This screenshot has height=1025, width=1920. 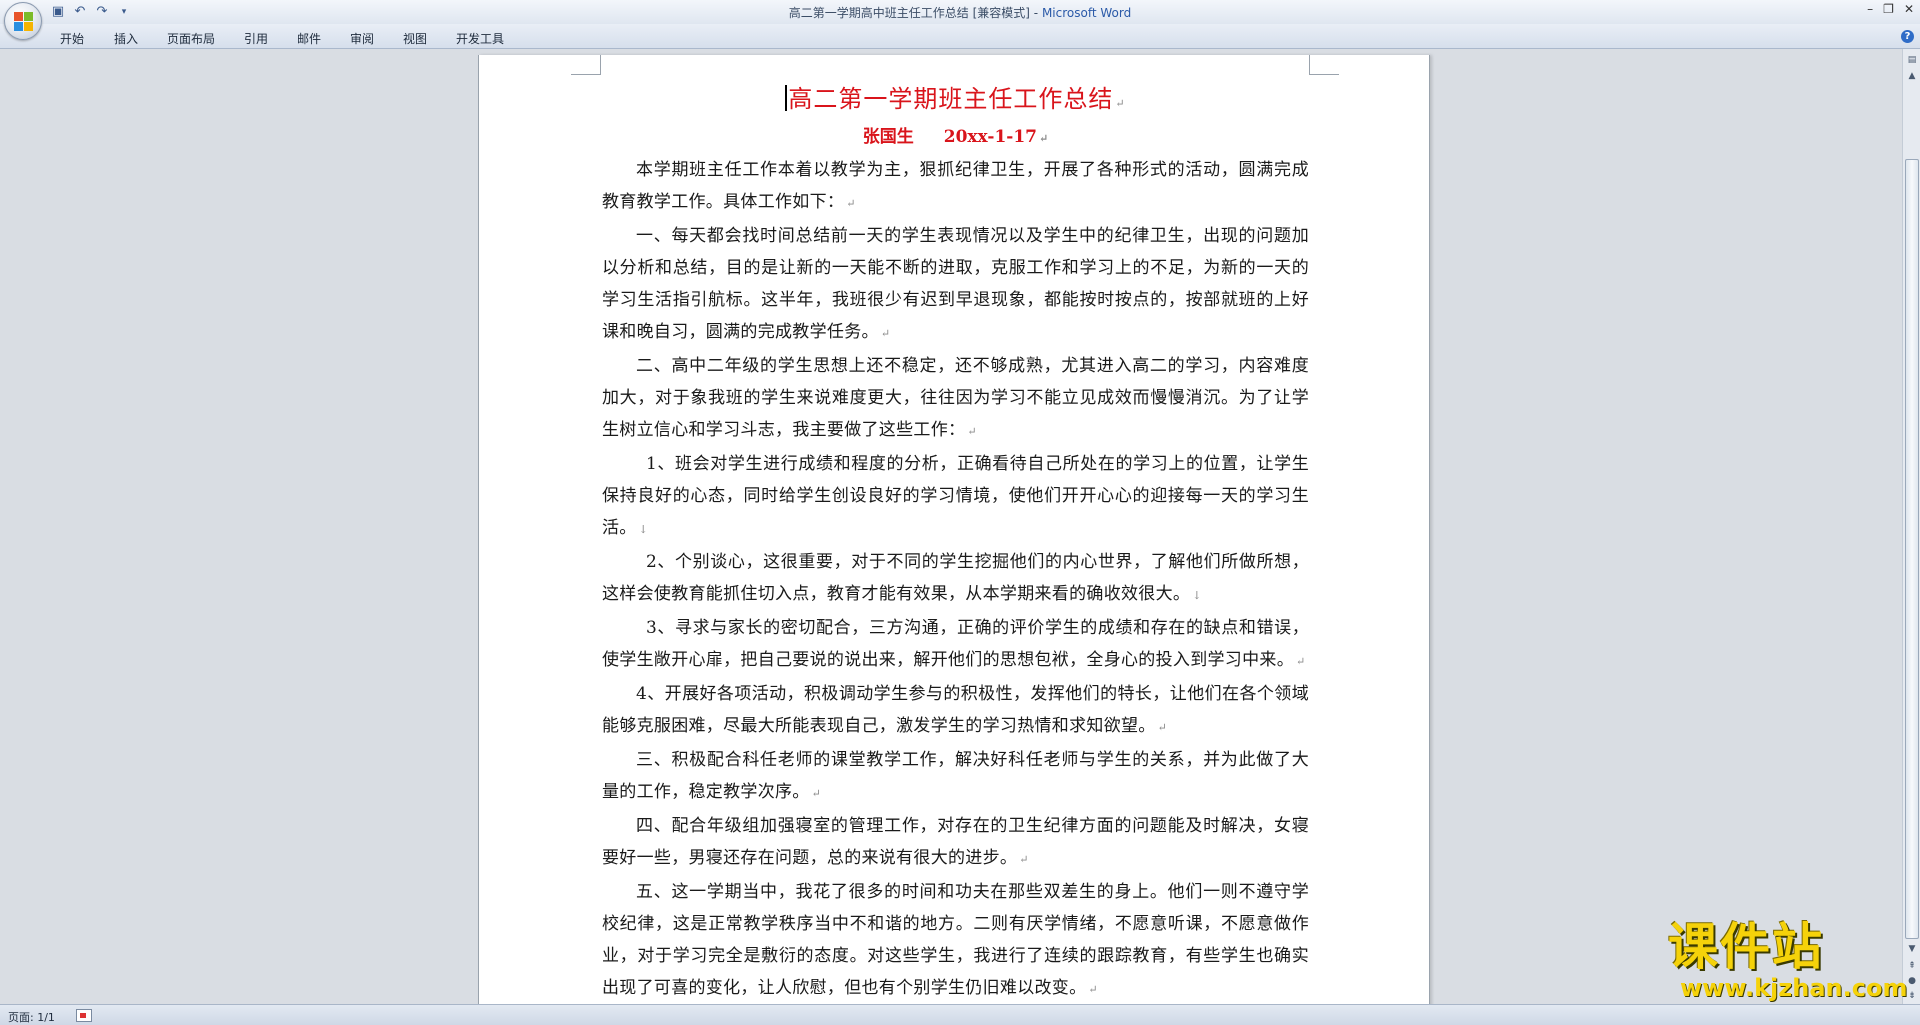 What do you see at coordinates (256, 38) in the screenshot?
I see `tab-references: 引用` at bounding box center [256, 38].